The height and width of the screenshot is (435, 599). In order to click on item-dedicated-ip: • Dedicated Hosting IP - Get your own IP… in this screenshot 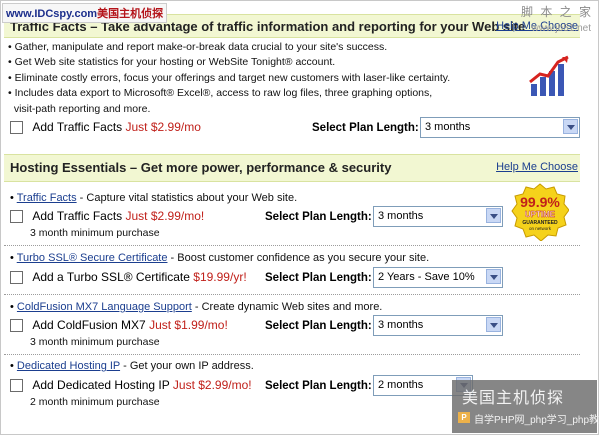, I will do `click(132, 366)`.